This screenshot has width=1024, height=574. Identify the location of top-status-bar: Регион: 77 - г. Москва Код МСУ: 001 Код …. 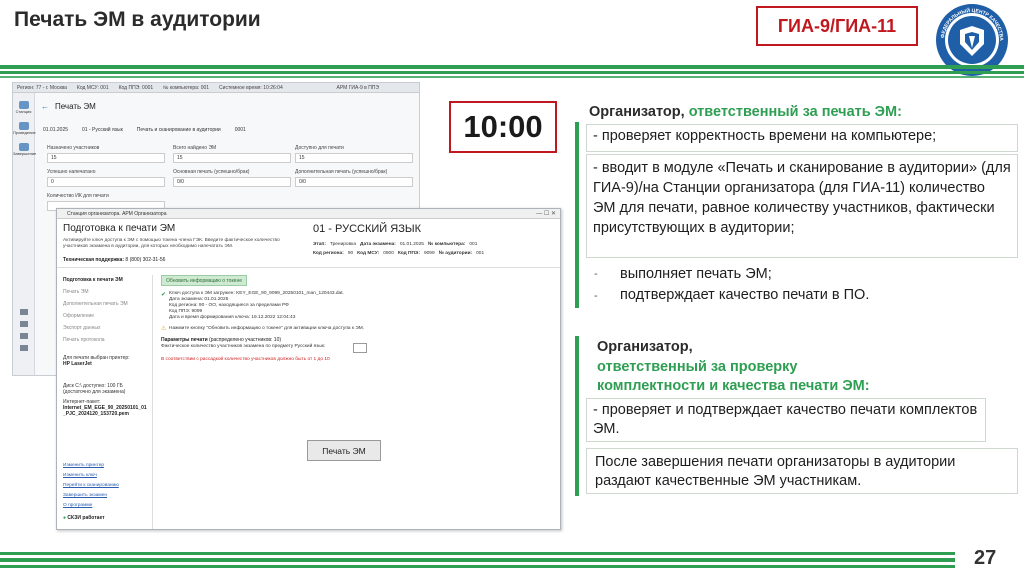
(216, 88).